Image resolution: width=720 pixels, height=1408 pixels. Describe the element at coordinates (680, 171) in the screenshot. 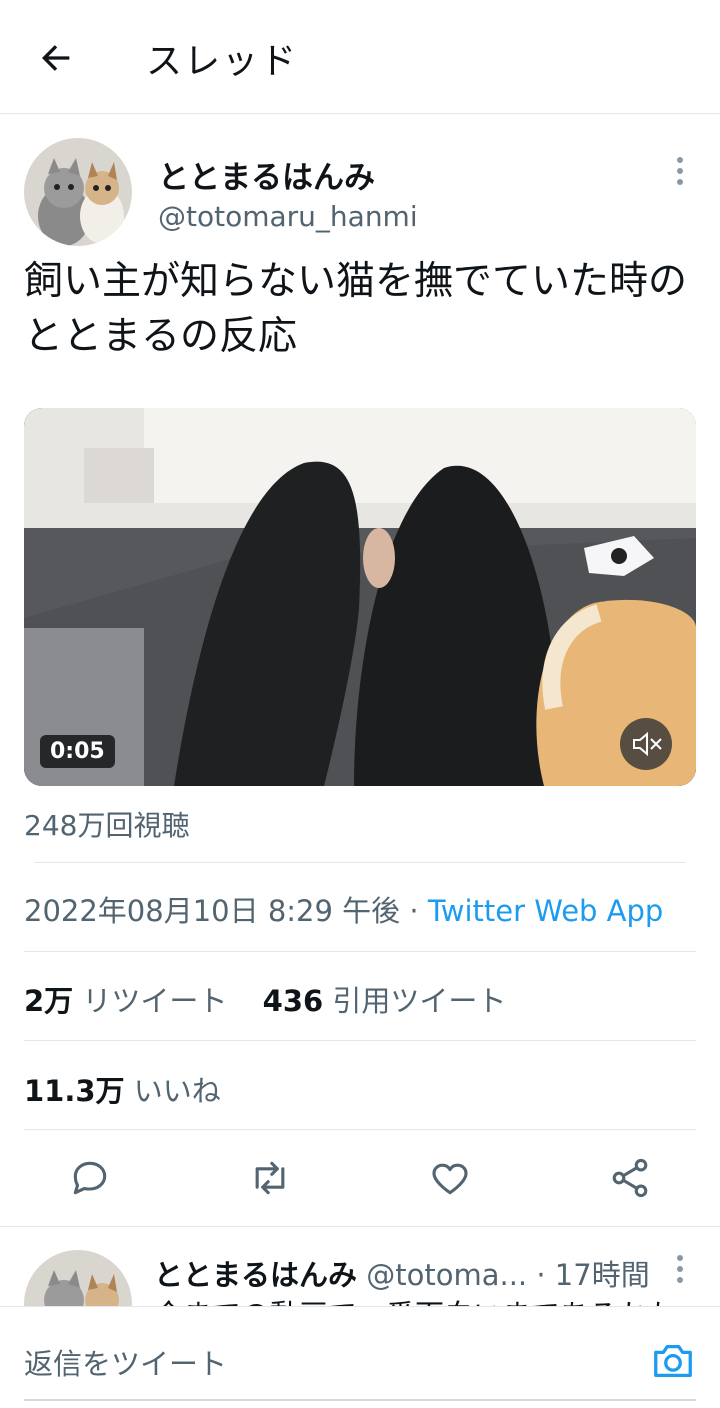

I see `more-options-icon` at that location.